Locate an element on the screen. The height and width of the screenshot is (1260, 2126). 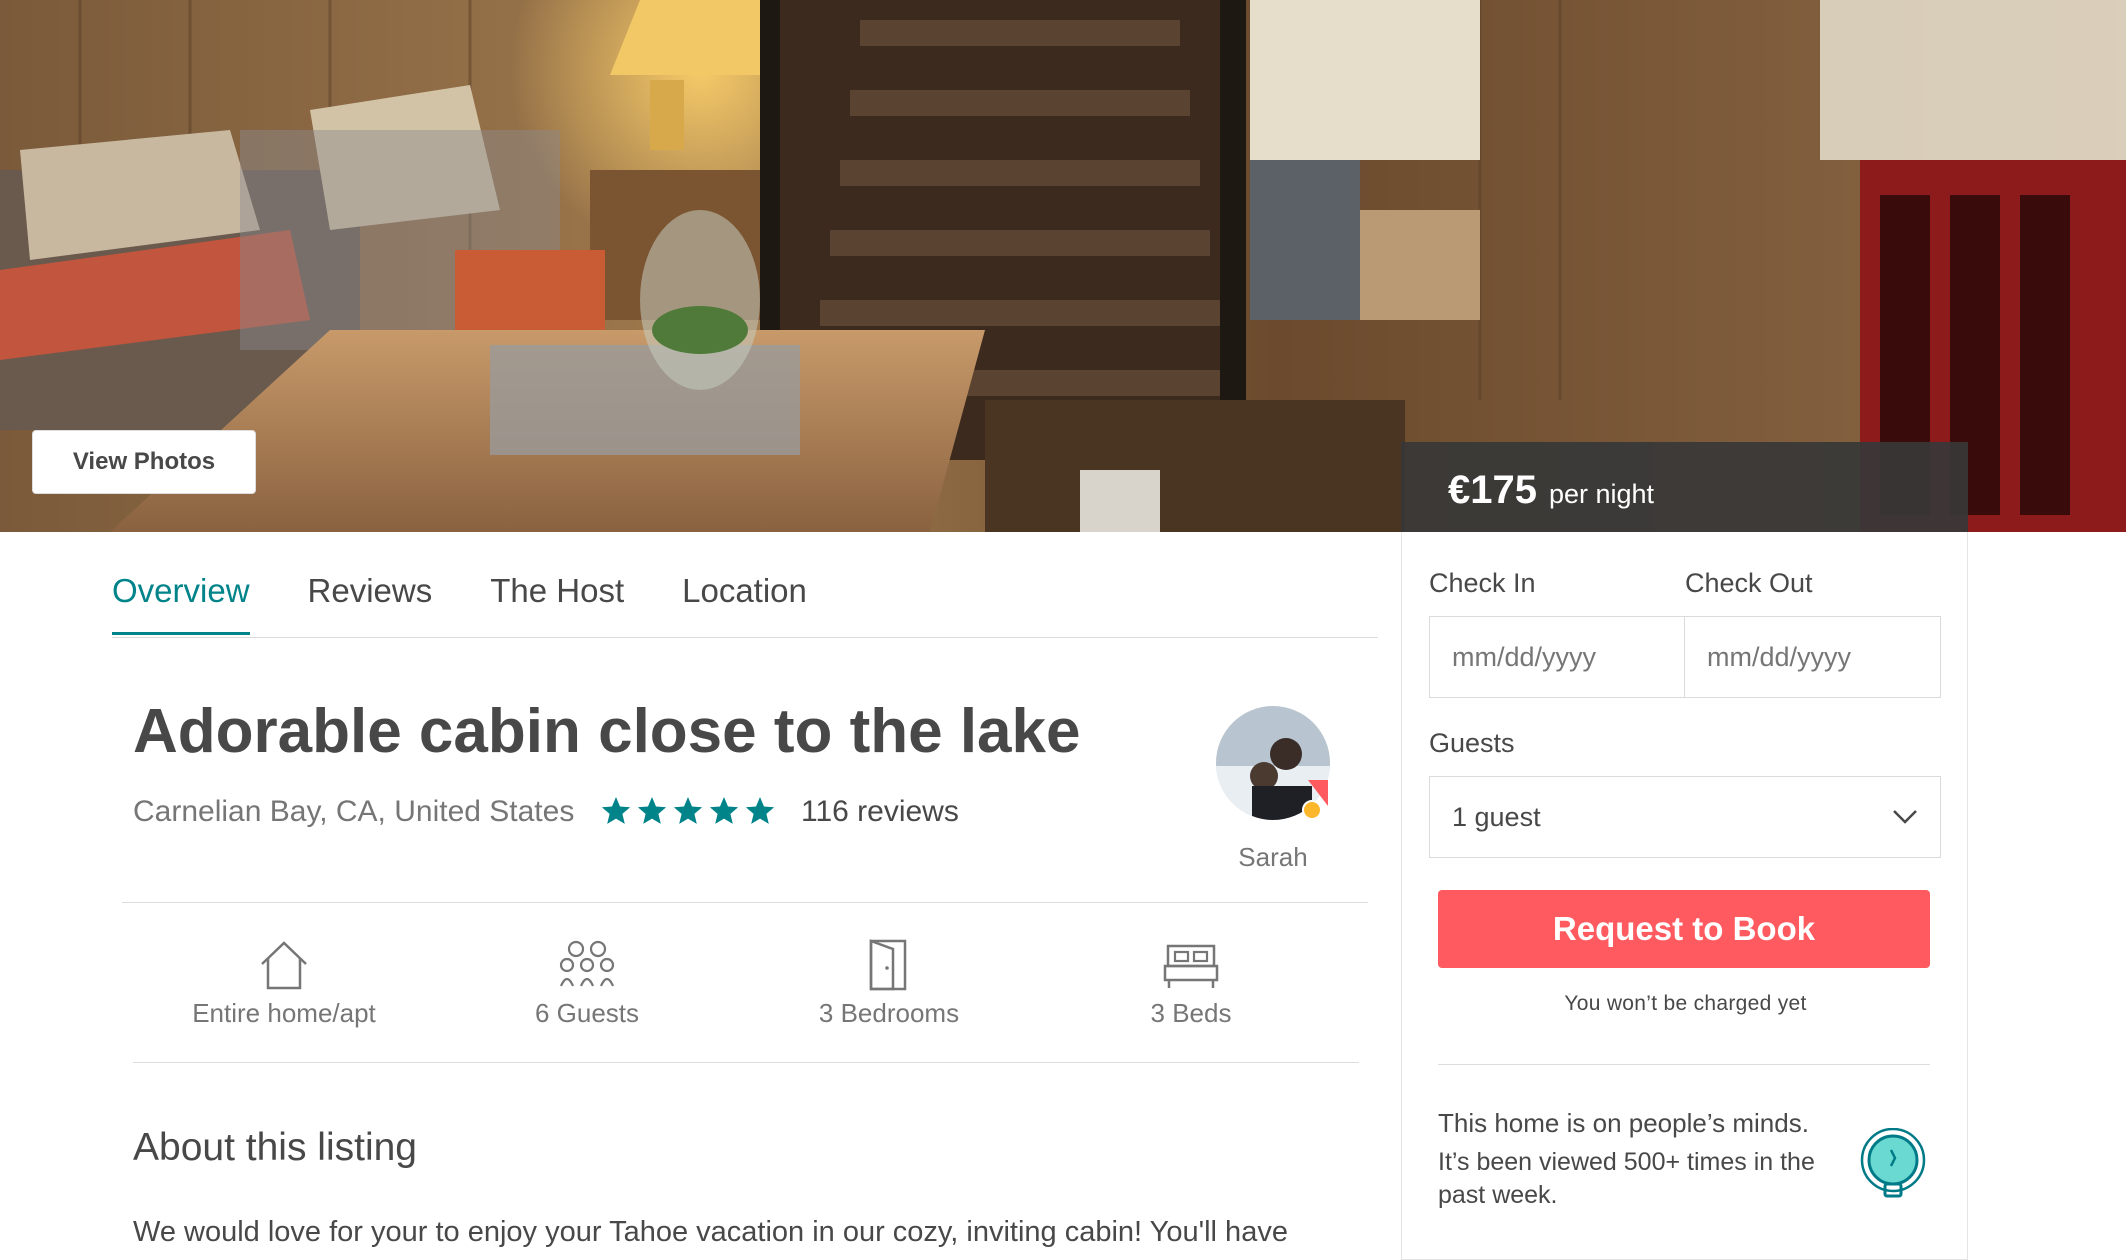
check-out-input is located at coordinates (1812, 657).